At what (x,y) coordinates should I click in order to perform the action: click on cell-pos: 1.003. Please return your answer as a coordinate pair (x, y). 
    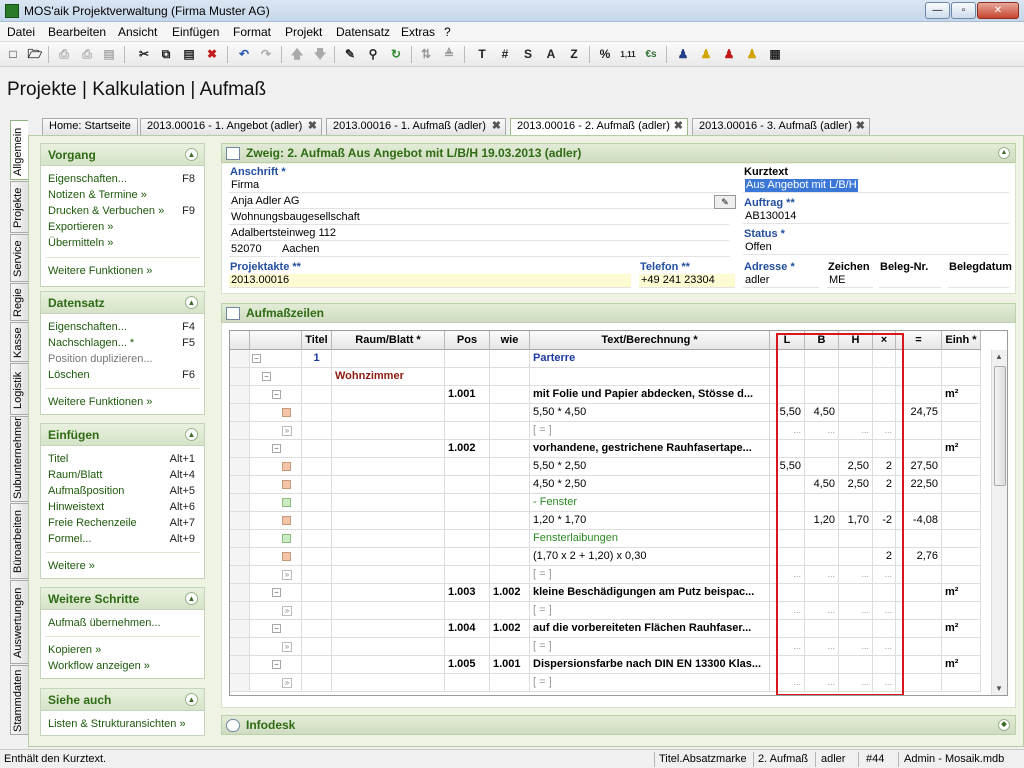
    Looking at the image, I should click on (467, 593).